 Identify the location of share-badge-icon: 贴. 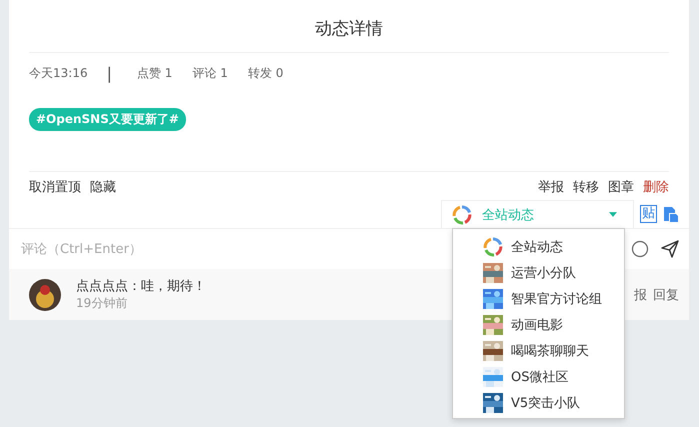
(648, 214).